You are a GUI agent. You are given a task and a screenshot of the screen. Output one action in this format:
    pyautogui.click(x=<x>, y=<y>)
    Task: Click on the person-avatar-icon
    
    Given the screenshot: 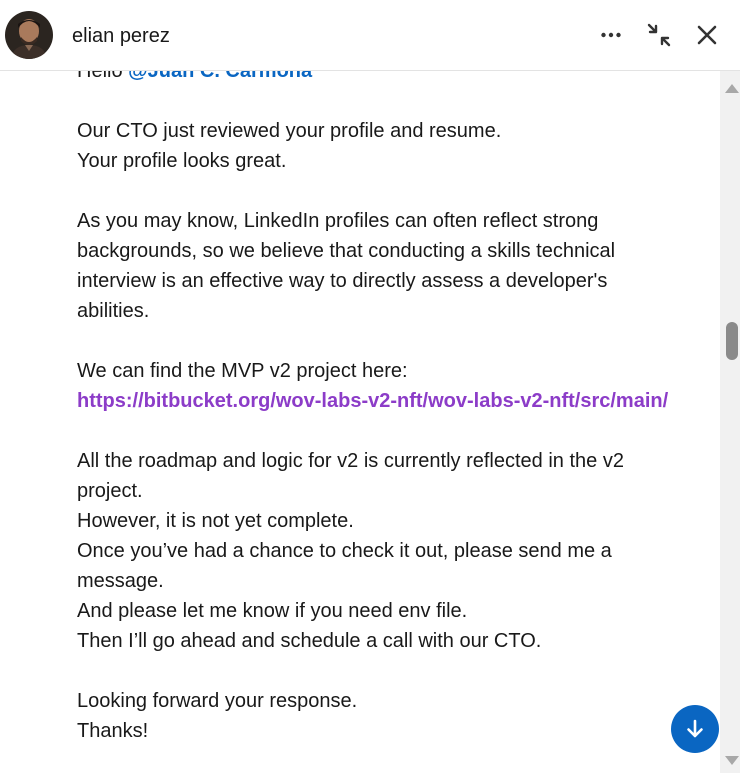 What is the action you would take?
    pyautogui.click(x=29, y=35)
    